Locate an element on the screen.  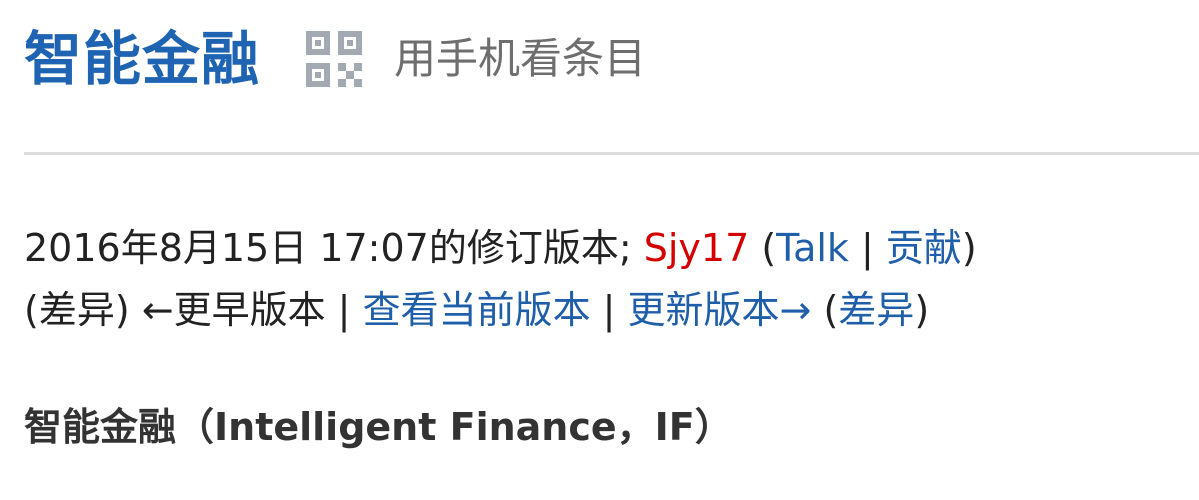
diff-prev-label: 差异 is located at coordinates (76, 310).